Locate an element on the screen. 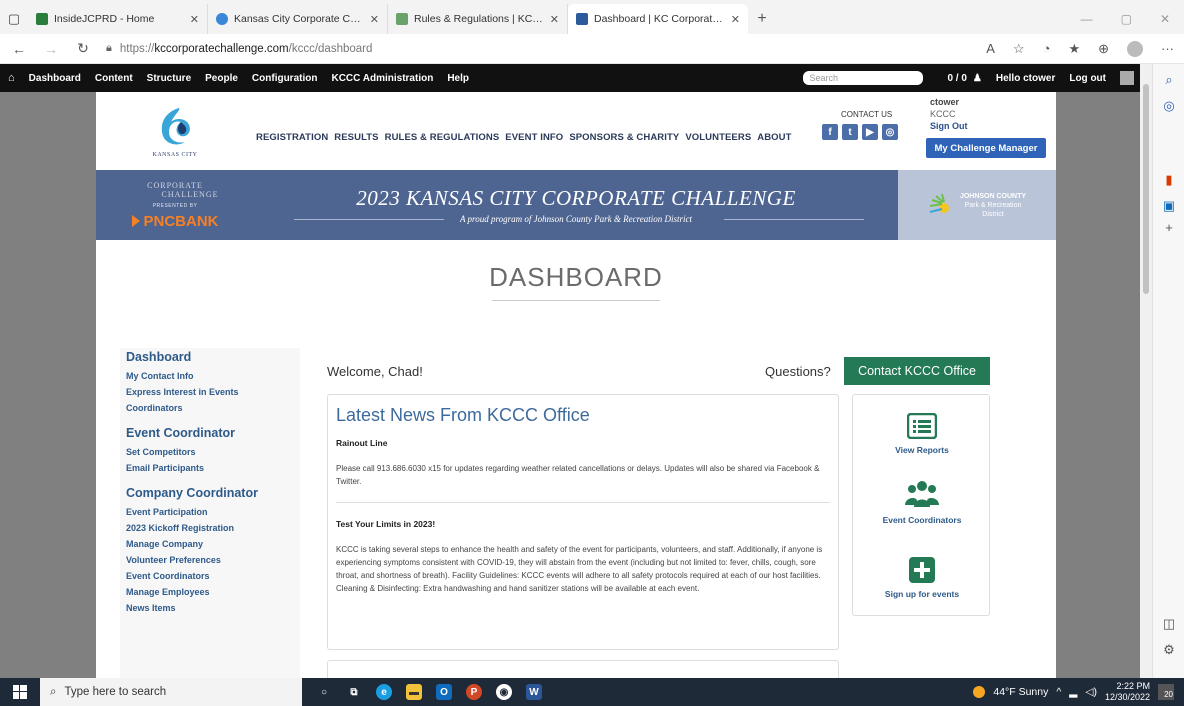 The width and height of the screenshot is (1184, 706). tab-title: Dashboard | KC Corporate Challenge is located at coordinates (659, 19).